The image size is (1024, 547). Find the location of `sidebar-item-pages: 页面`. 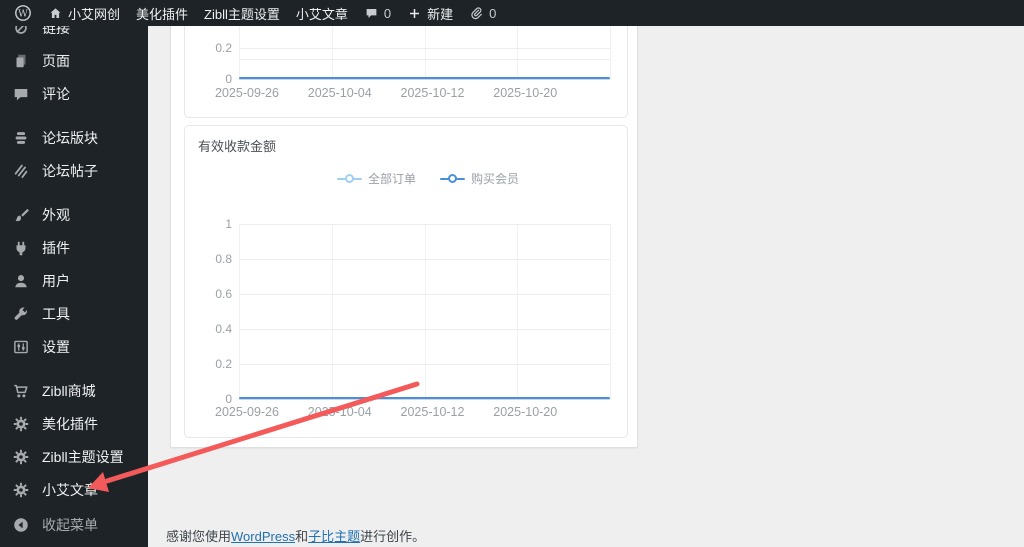

sidebar-item-pages: 页面 is located at coordinates (74, 60).